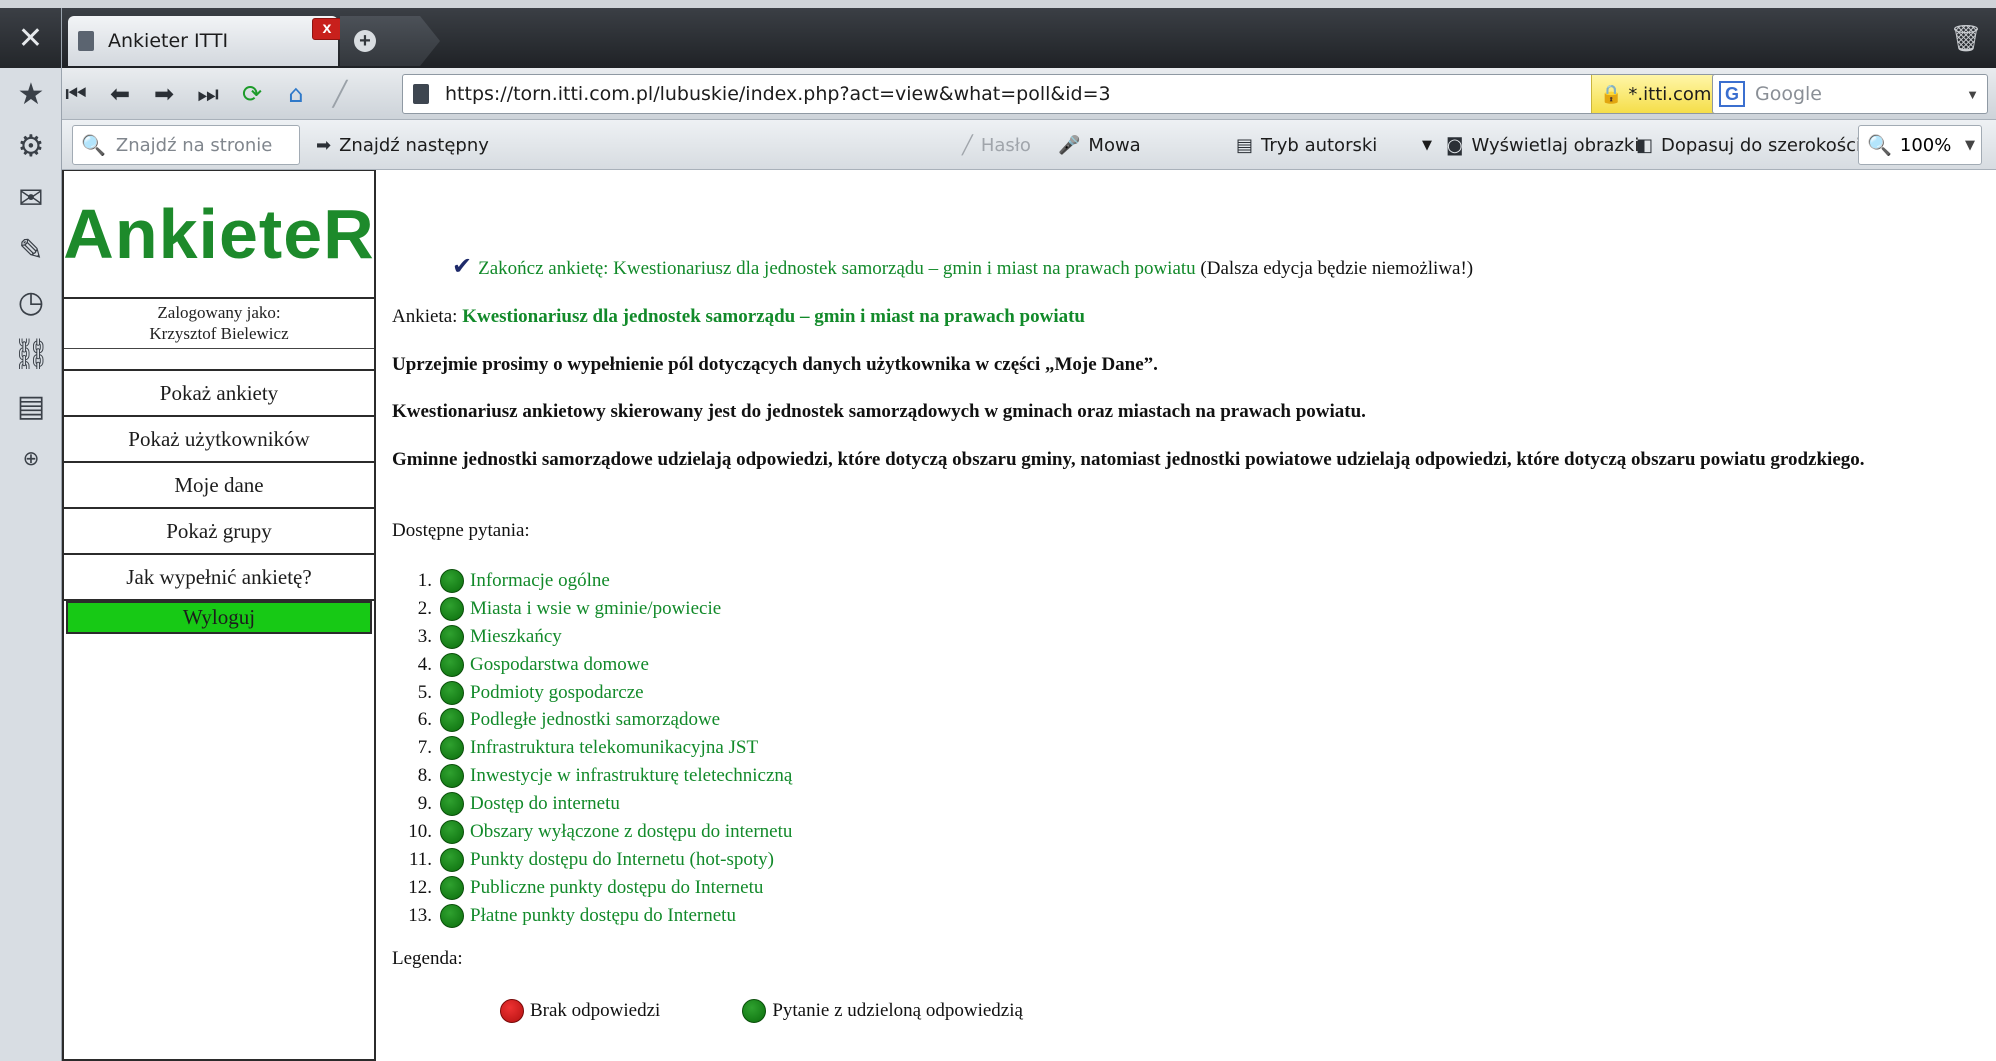  I want to click on legend-item-unanswered: Brak odpowiedzi, so click(580, 1011).